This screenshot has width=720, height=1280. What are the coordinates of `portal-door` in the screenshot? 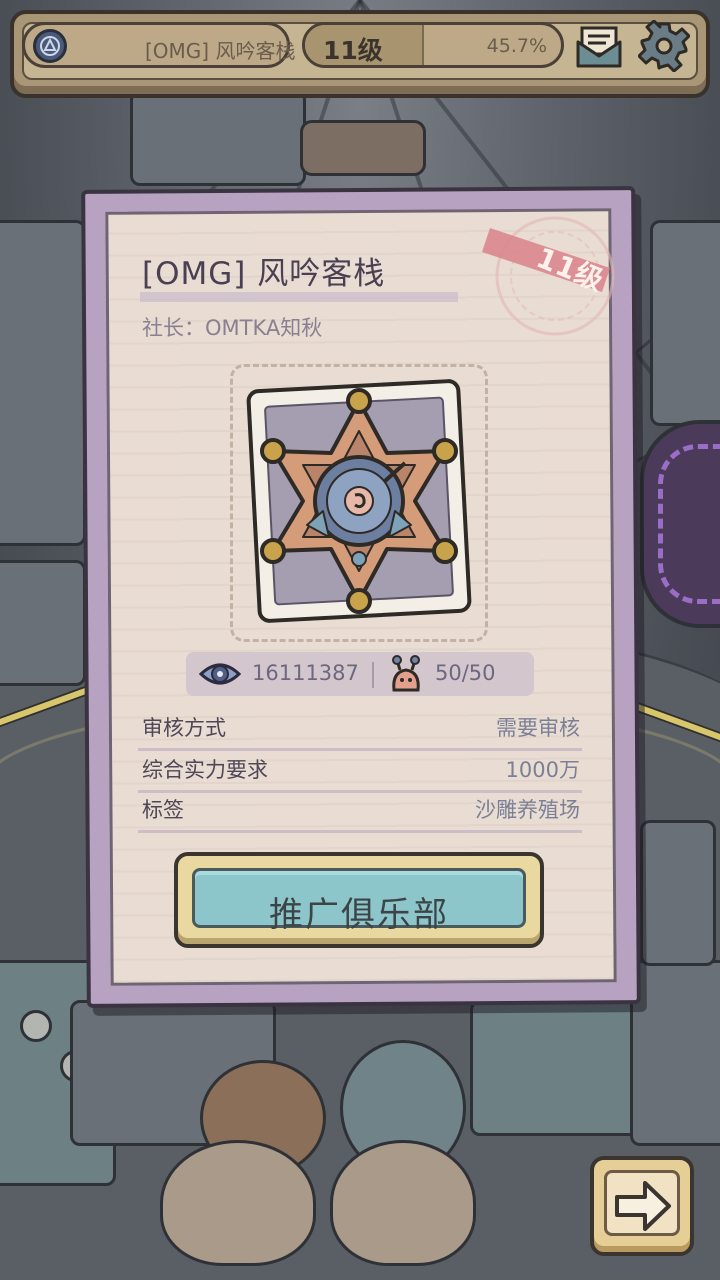 It's located at (680, 524).